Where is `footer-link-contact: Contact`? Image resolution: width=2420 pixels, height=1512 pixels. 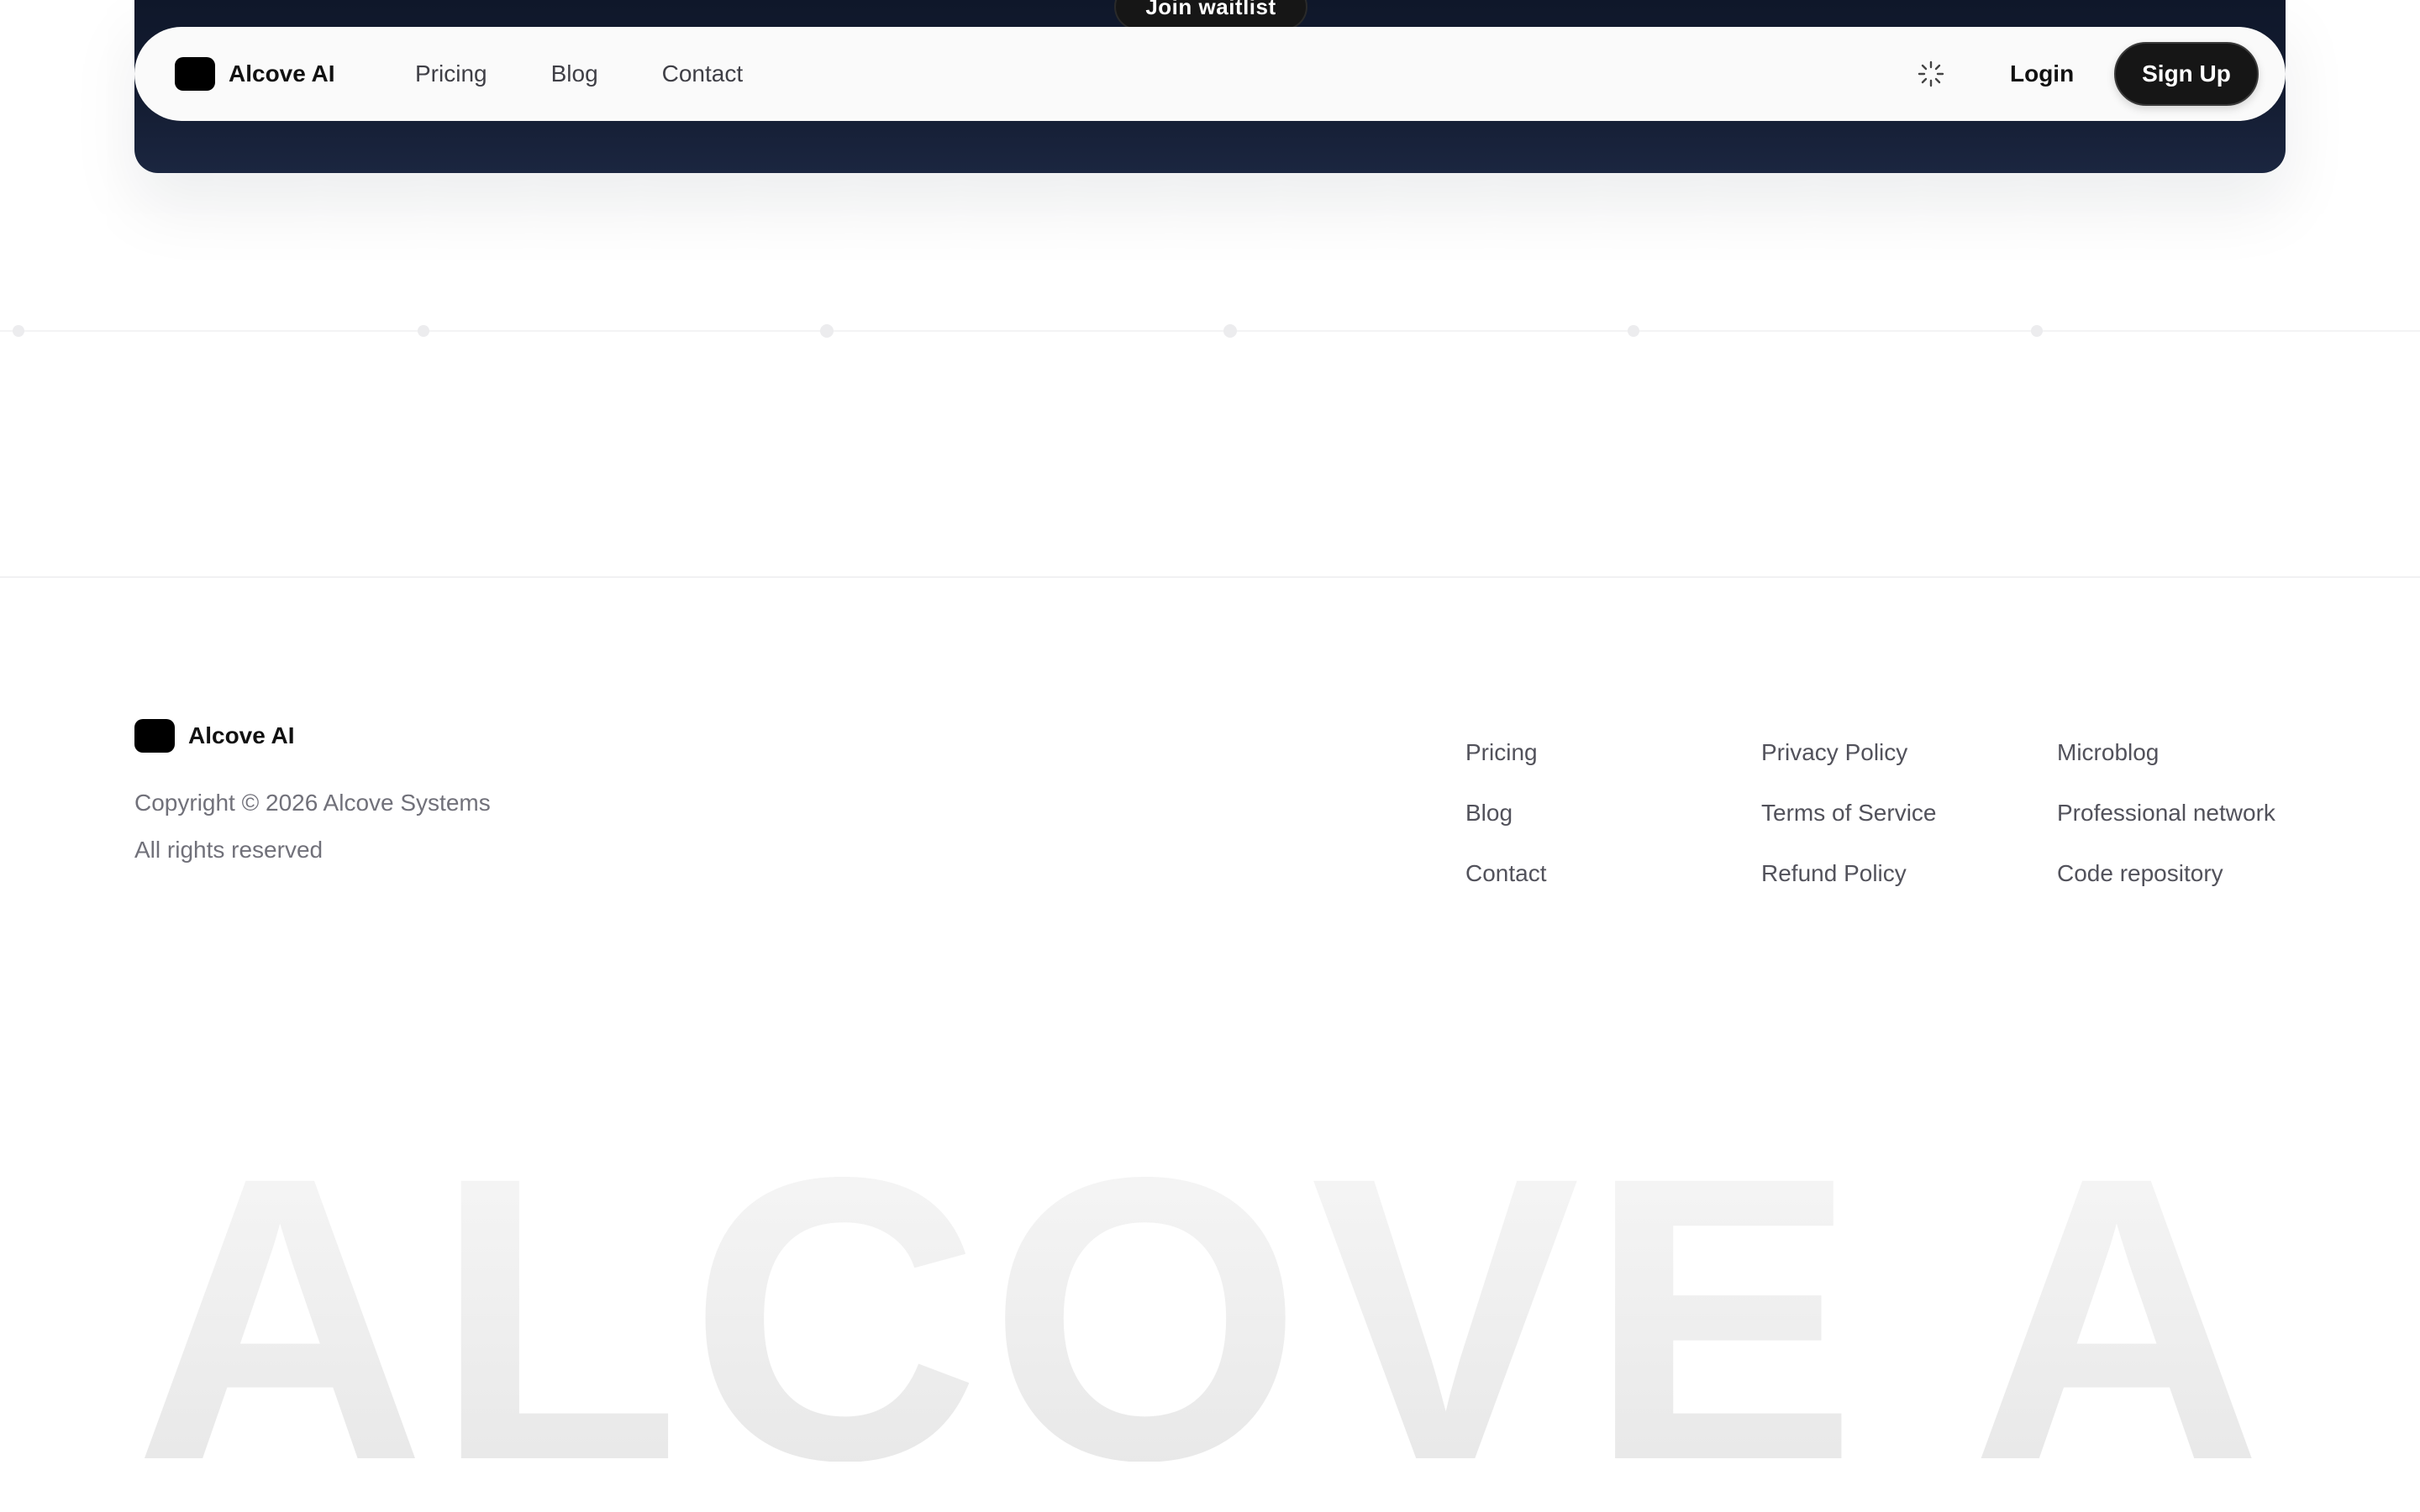 footer-link-contact: Contact is located at coordinates (1506, 873).